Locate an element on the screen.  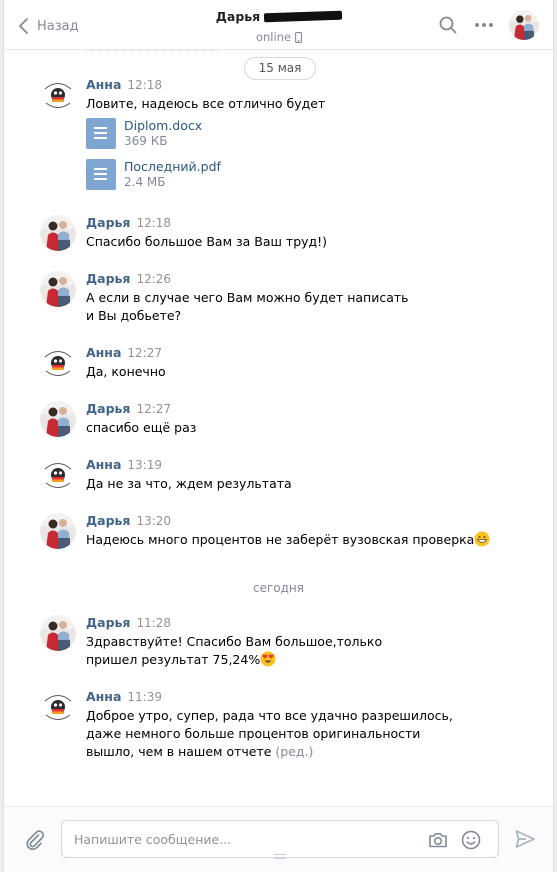
message-text: Да, конечно is located at coordinates (126, 371).